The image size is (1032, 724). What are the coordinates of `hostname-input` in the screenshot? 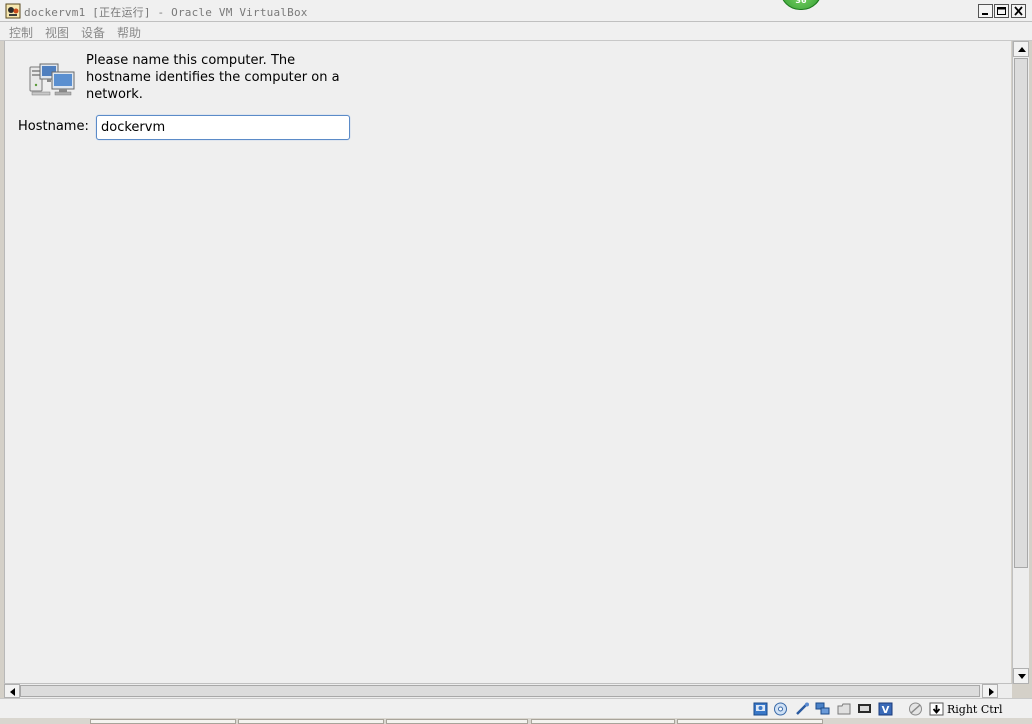 It's located at (223, 127).